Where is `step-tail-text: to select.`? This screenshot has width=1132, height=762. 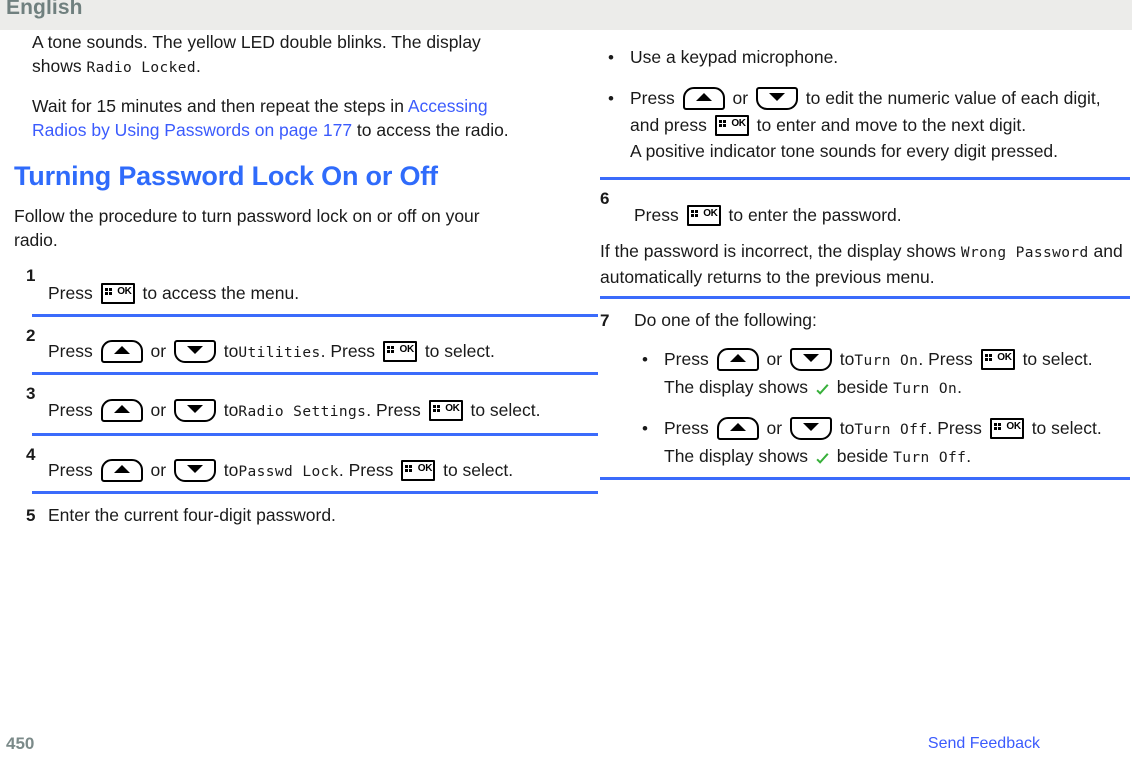
step-tail-text: to select. is located at coordinates (459, 351).